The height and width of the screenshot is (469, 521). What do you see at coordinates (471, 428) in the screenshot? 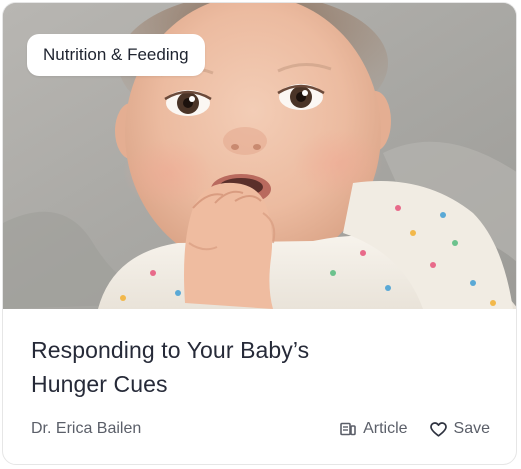
I see `save-label: Save` at bounding box center [471, 428].